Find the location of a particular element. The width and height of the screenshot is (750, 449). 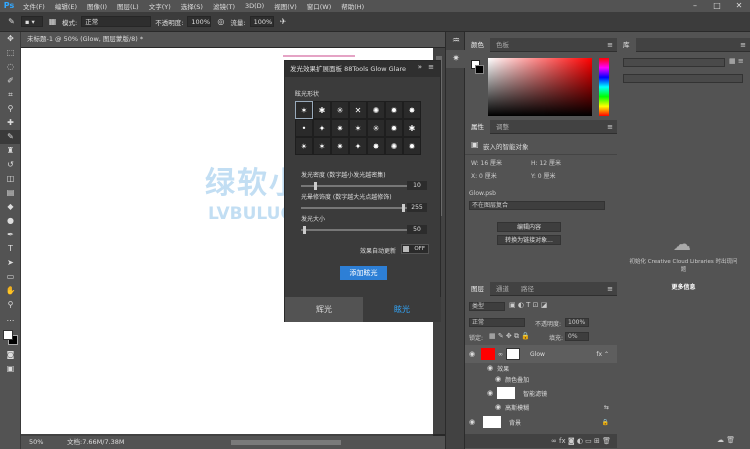

fill-input: 0% is located at coordinates (577, 336).